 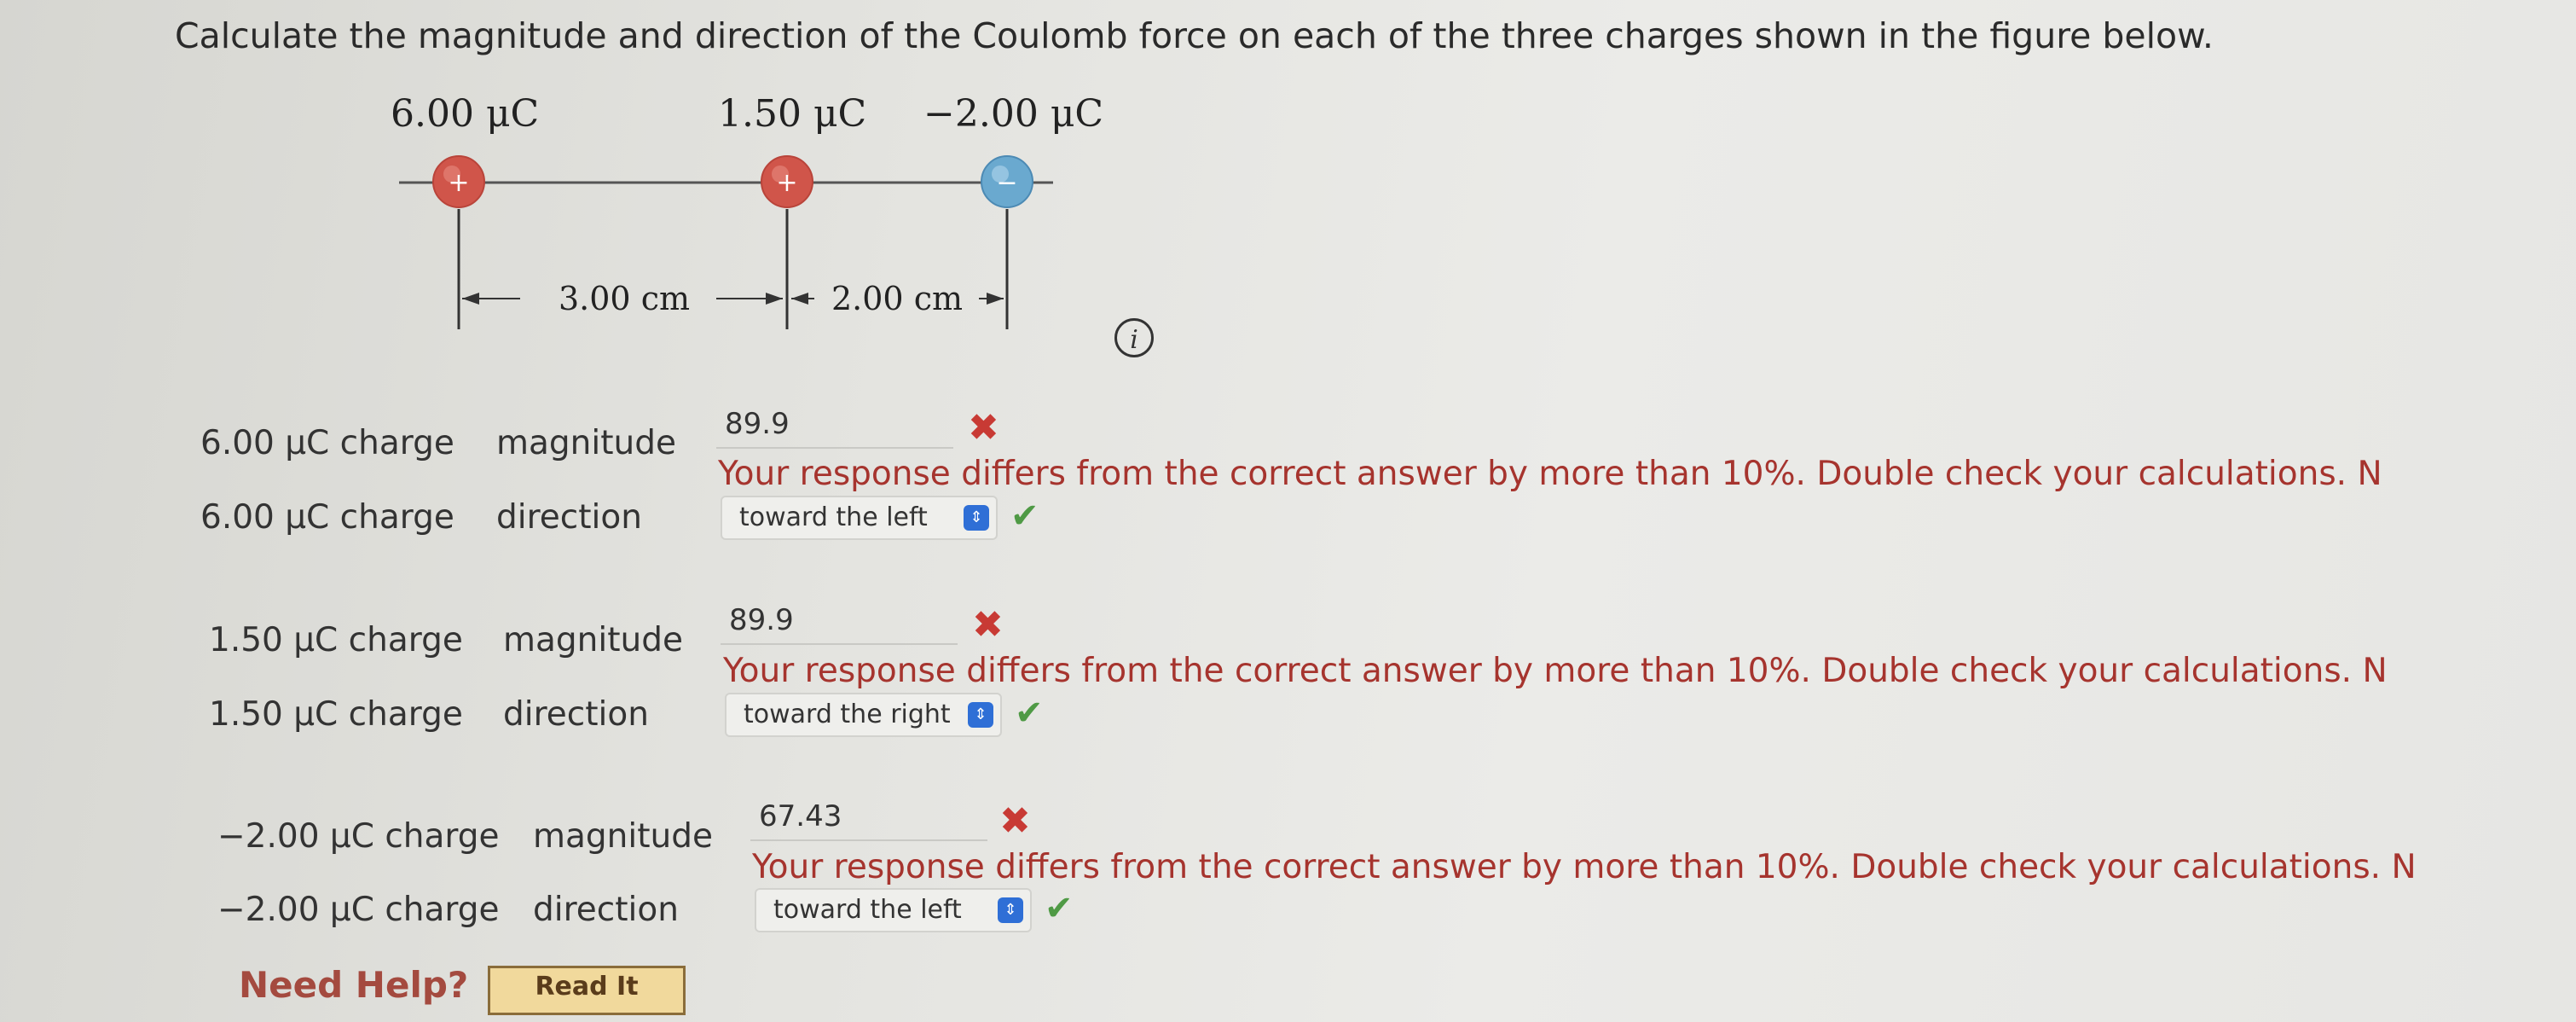 I want to click on row2-magnitude-label: 1.50 μC charge, so click(x=336, y=640).